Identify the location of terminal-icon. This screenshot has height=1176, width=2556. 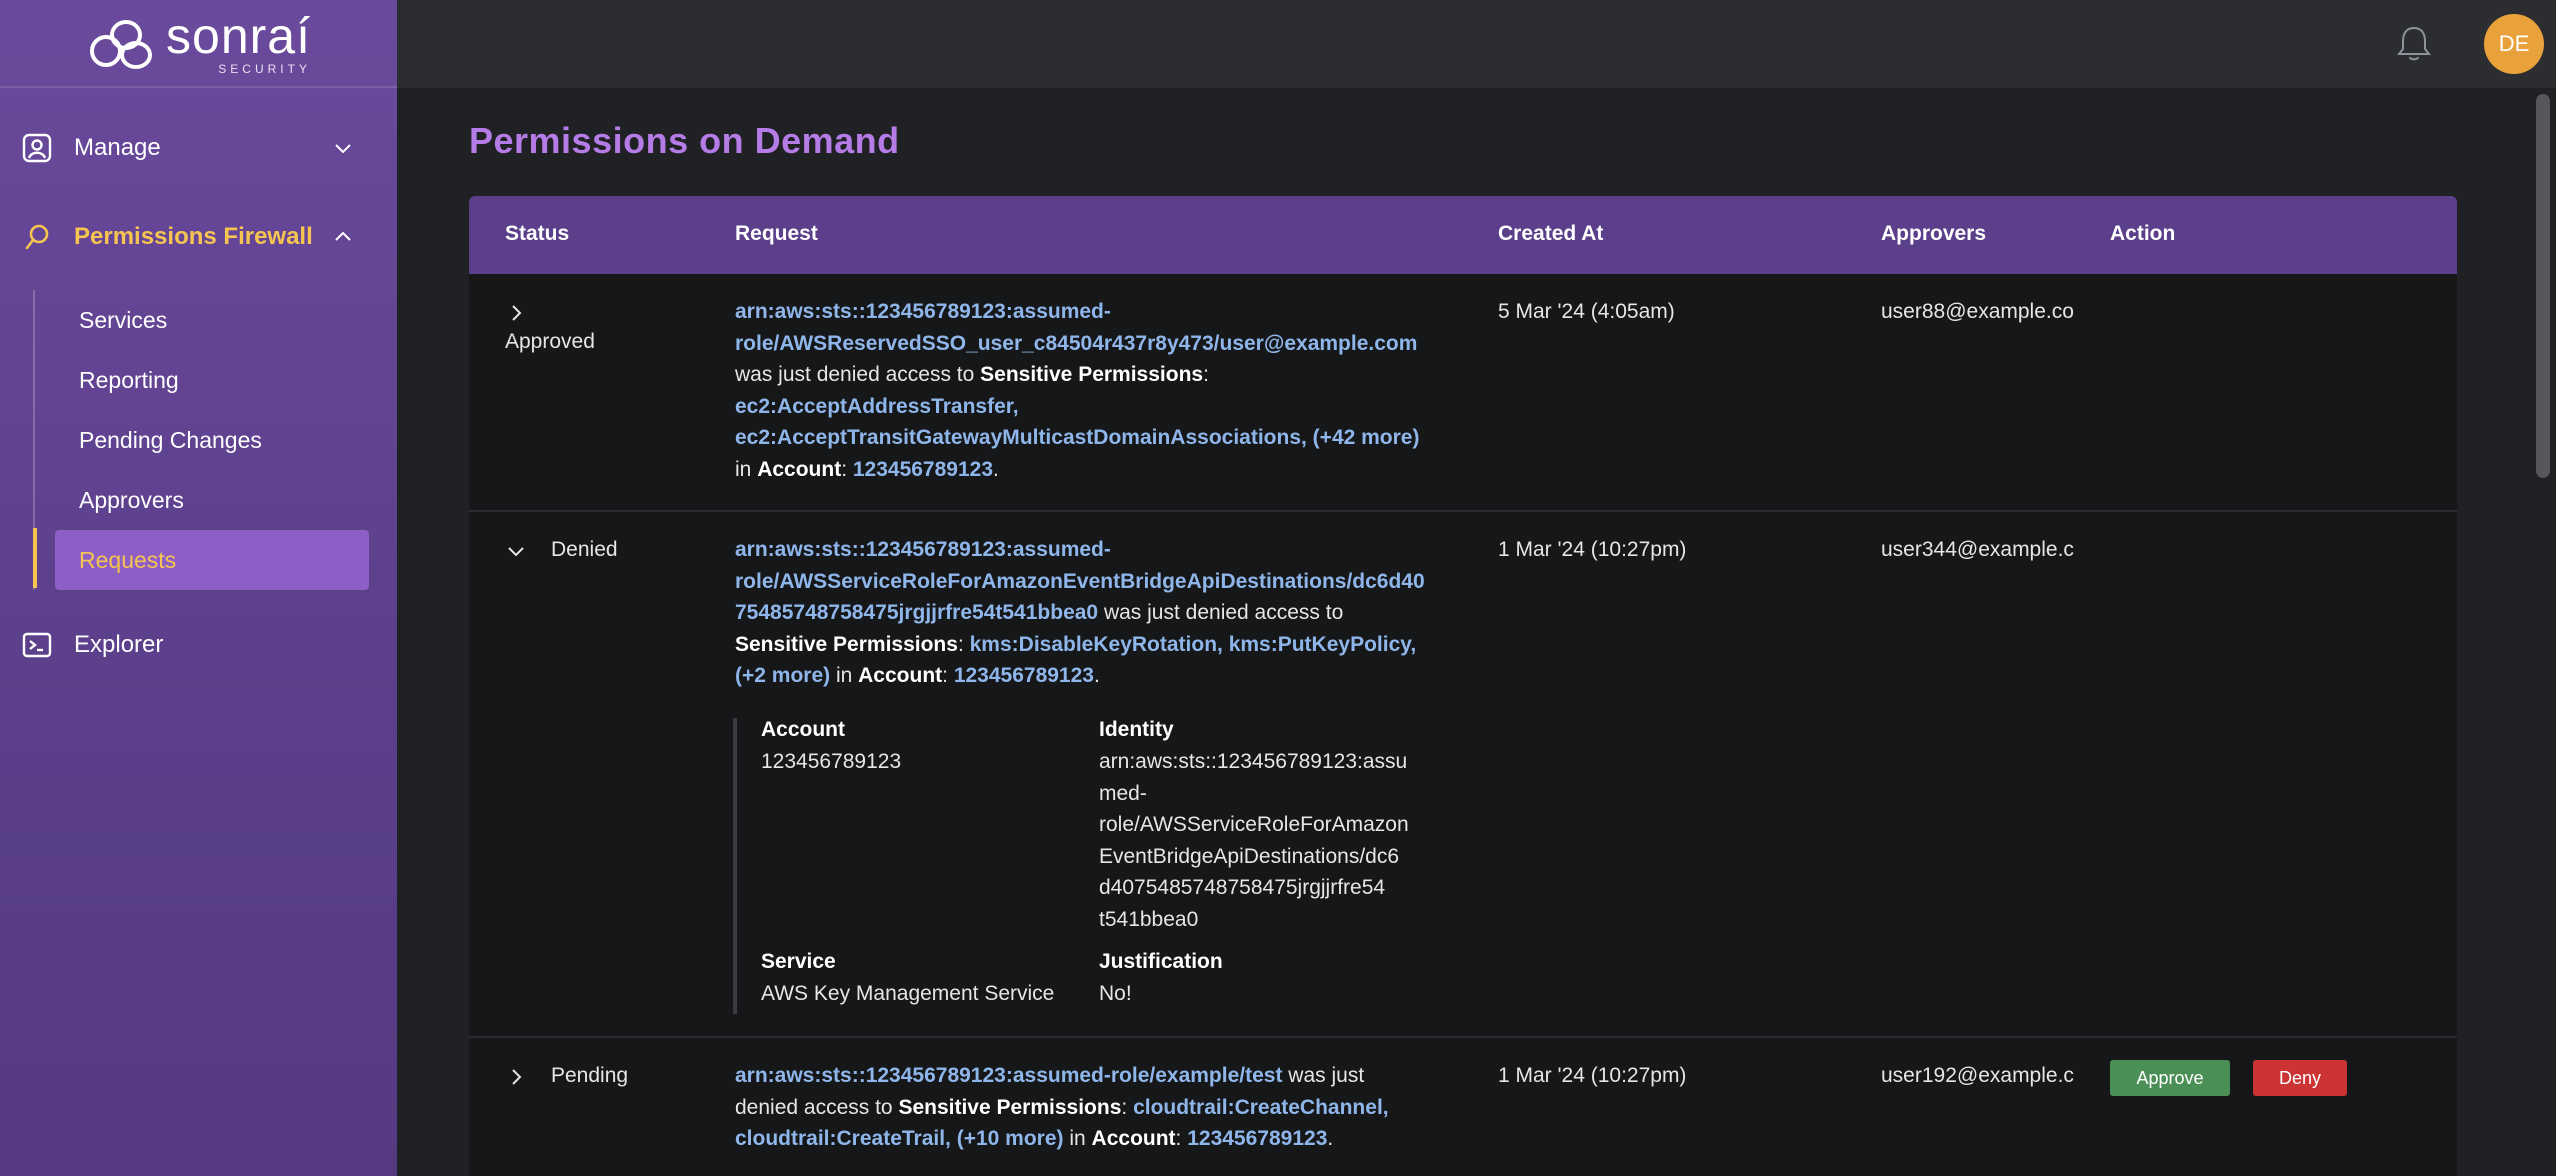
(37, 645).